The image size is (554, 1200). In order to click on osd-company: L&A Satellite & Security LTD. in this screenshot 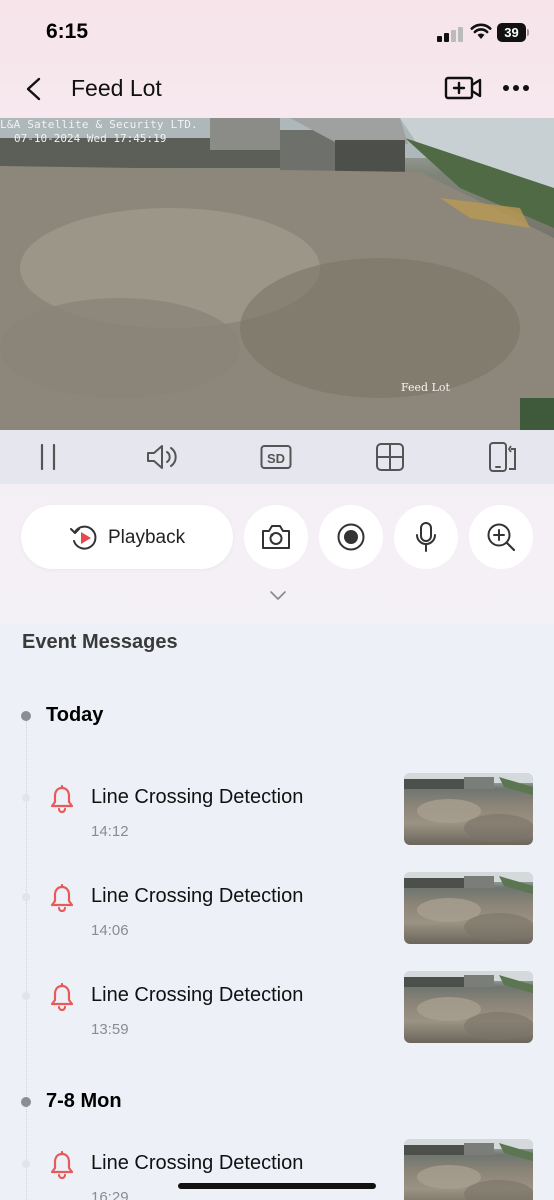, I will do `click(99, 124)`.